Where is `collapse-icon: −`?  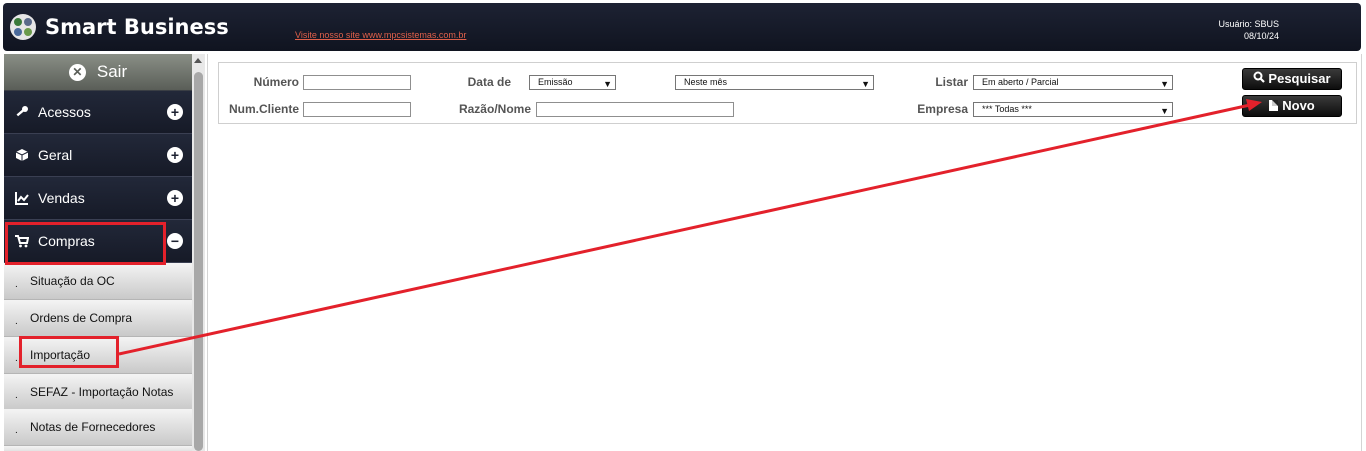
collapse-icon: − is located at coordinates (175, 241).